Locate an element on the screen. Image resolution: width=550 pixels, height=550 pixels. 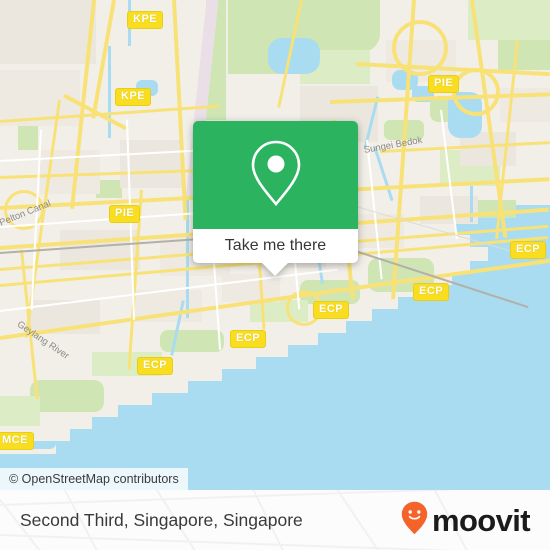
highway-shield-kpe-0: KPE is located at coordinates (145, 20).